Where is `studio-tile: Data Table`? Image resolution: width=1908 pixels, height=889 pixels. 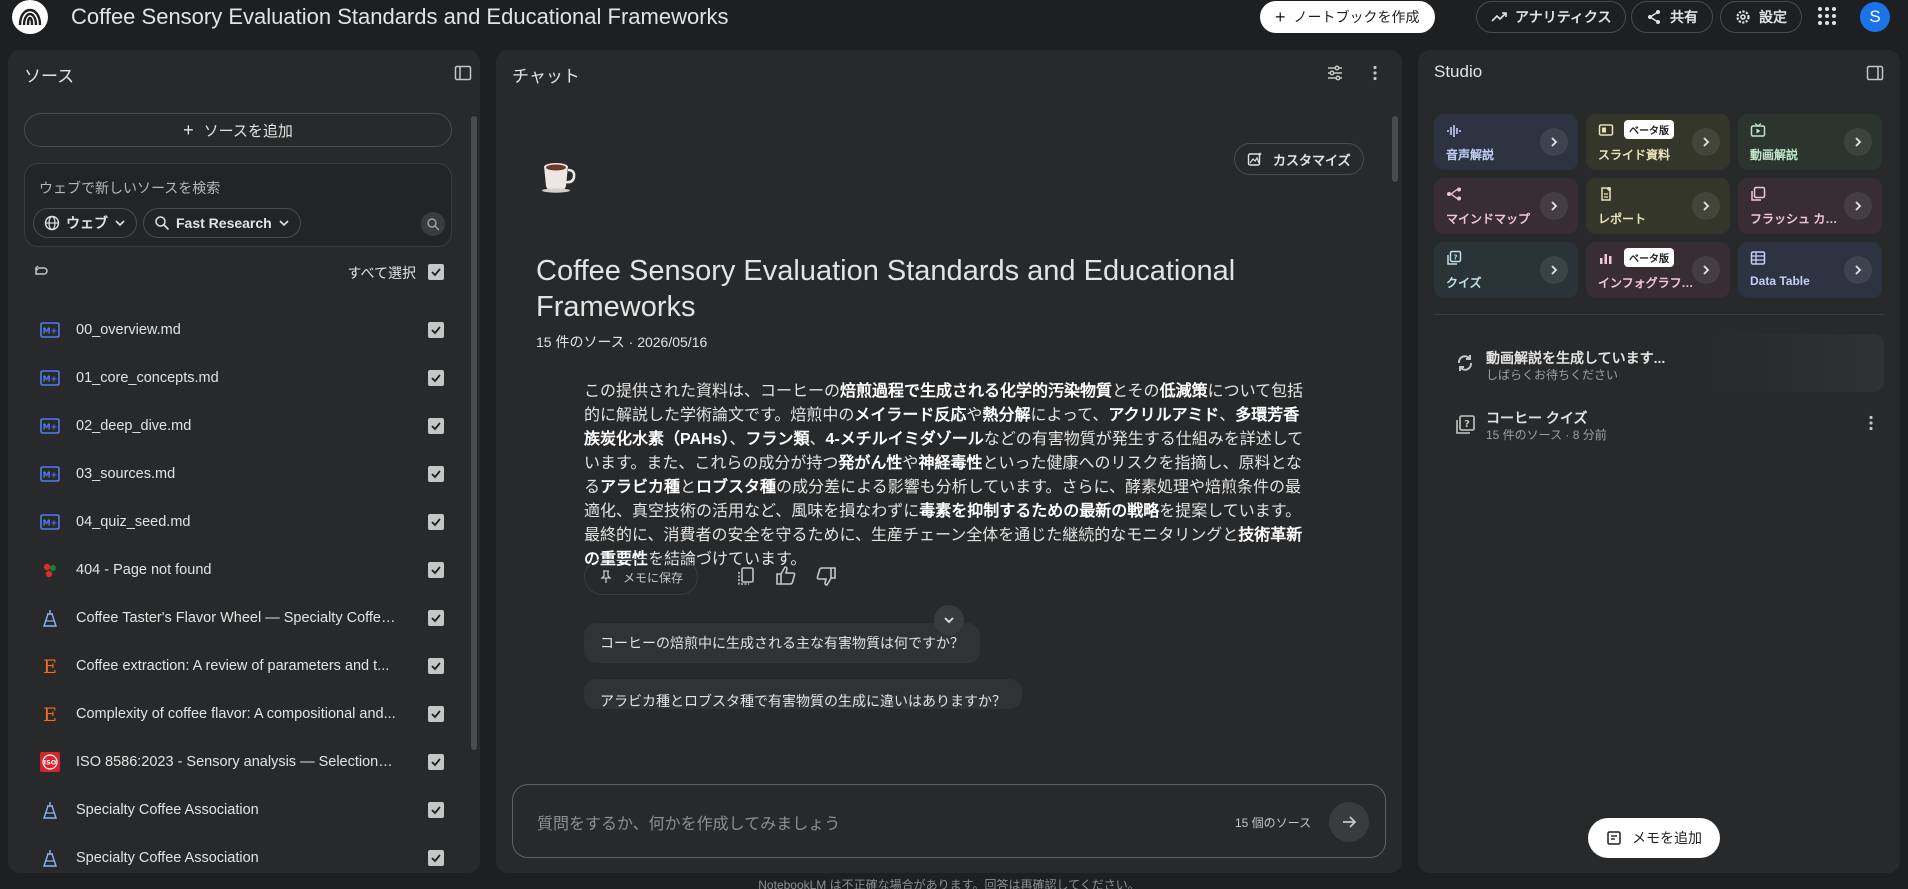 studio-tile: Data Table is located at coordinates (1810, 270).